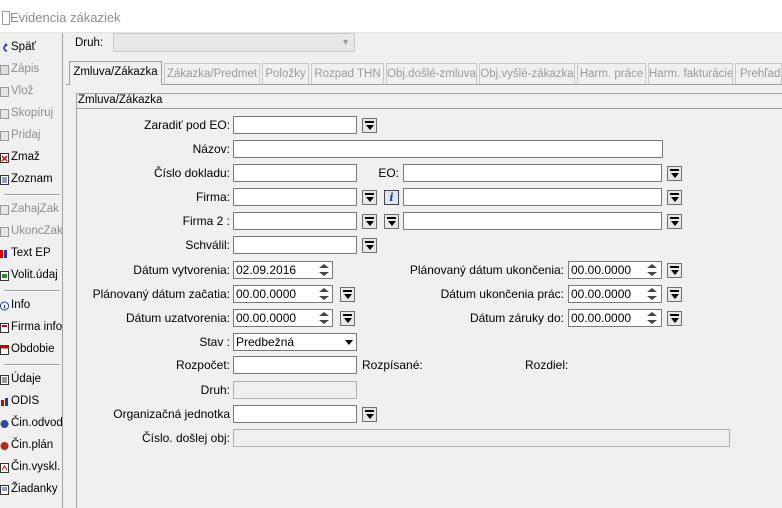 The image size is (782, 508). Describe the element at coordinates (6, 18) in the screenshot. I see `app-icon` at that location.